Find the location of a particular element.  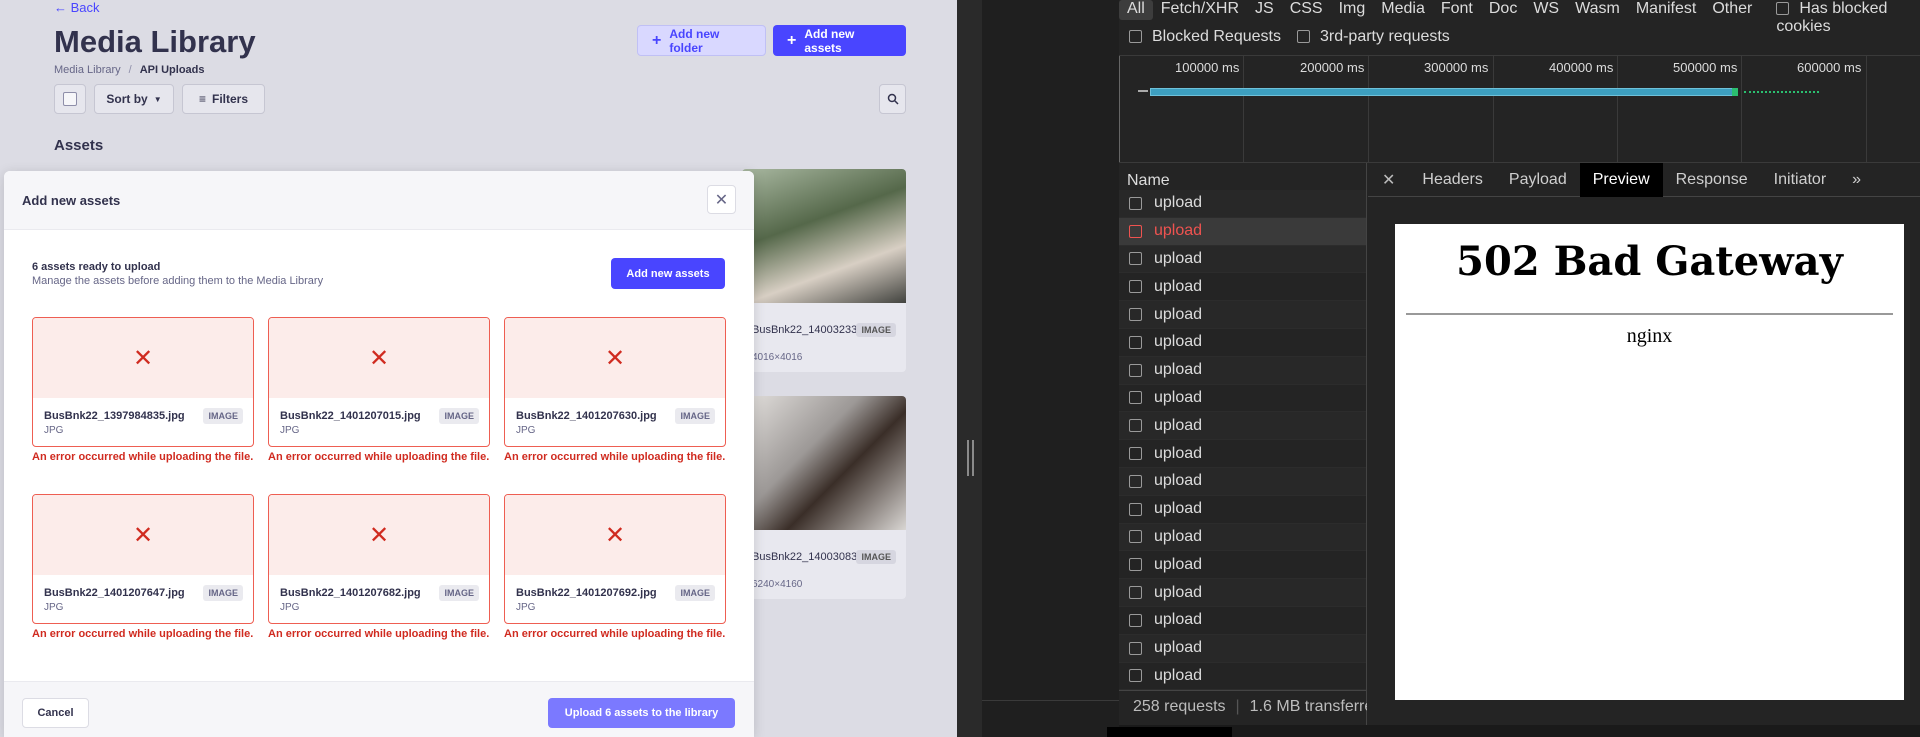

search-icon is located at coordinates (893, 99).